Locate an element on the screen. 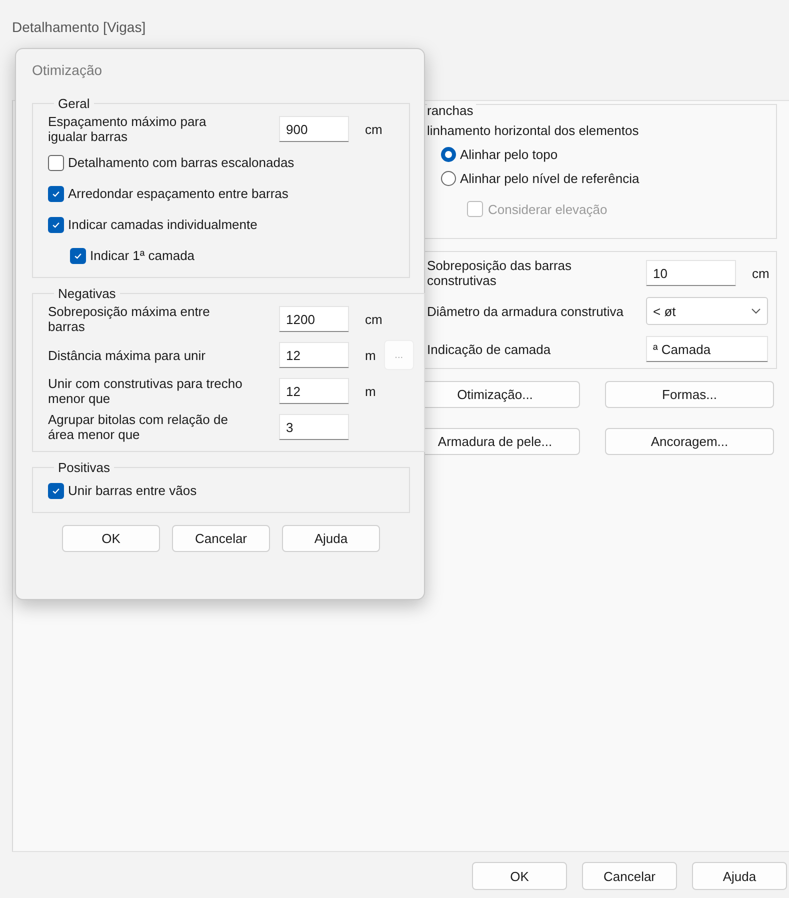  footer-button: Ajuda is located at coordinates (739, 876).